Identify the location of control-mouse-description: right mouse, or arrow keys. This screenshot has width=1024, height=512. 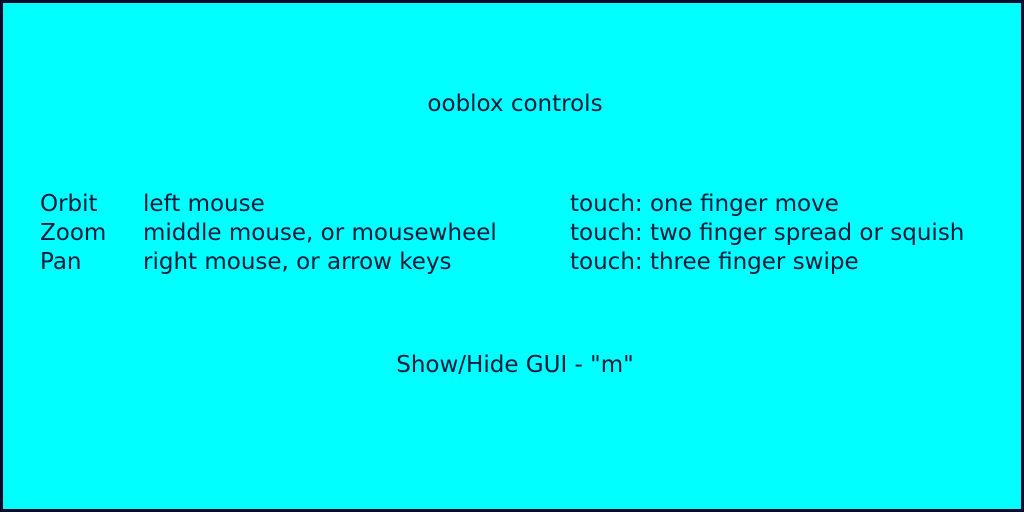
(297, 262).